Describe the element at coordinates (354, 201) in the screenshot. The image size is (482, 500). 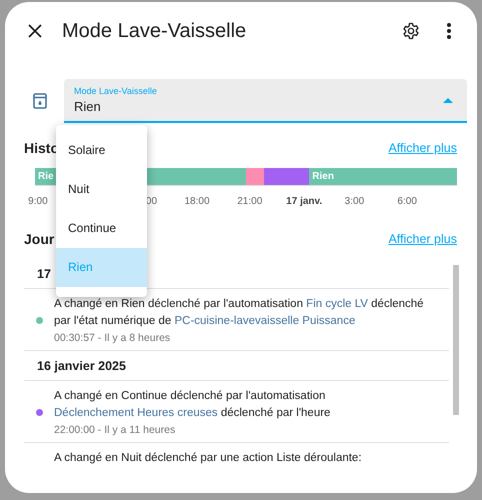
I see `axis-tick-label: 3:00` at that location.